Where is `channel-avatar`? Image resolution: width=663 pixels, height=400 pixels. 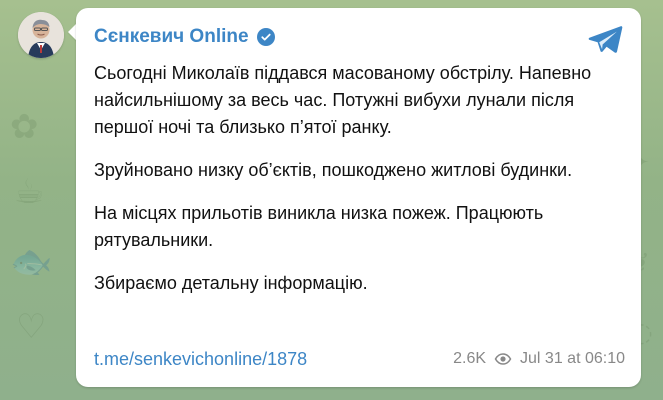 channel-avatar is located at coordinates (41, 35).